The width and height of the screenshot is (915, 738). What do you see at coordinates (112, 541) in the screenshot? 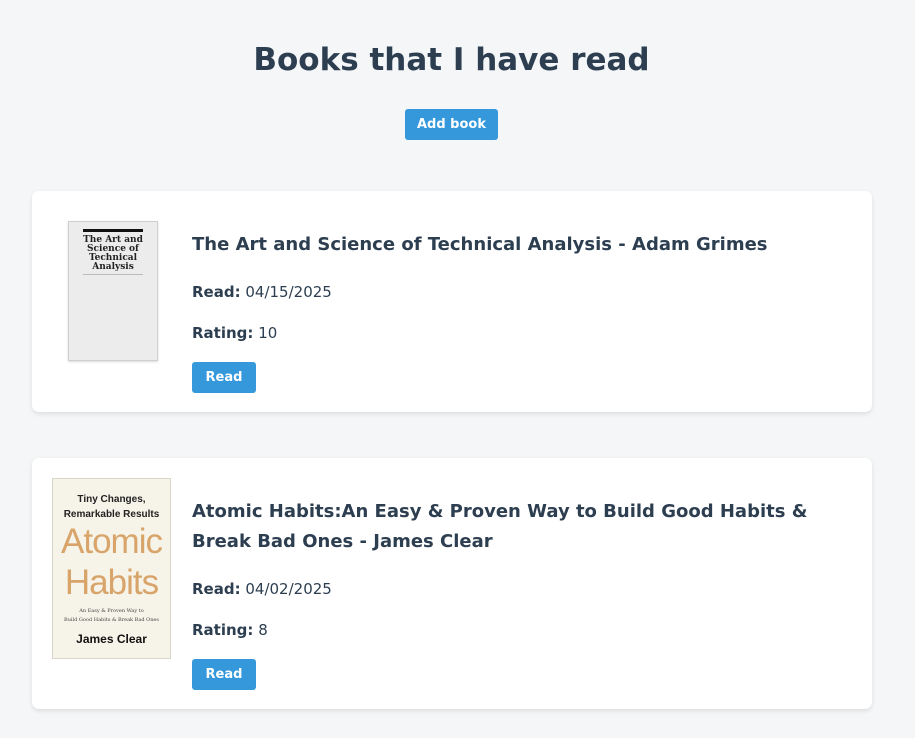
I see `cover-title-word: Atomic` at bounding box center [112, 541].